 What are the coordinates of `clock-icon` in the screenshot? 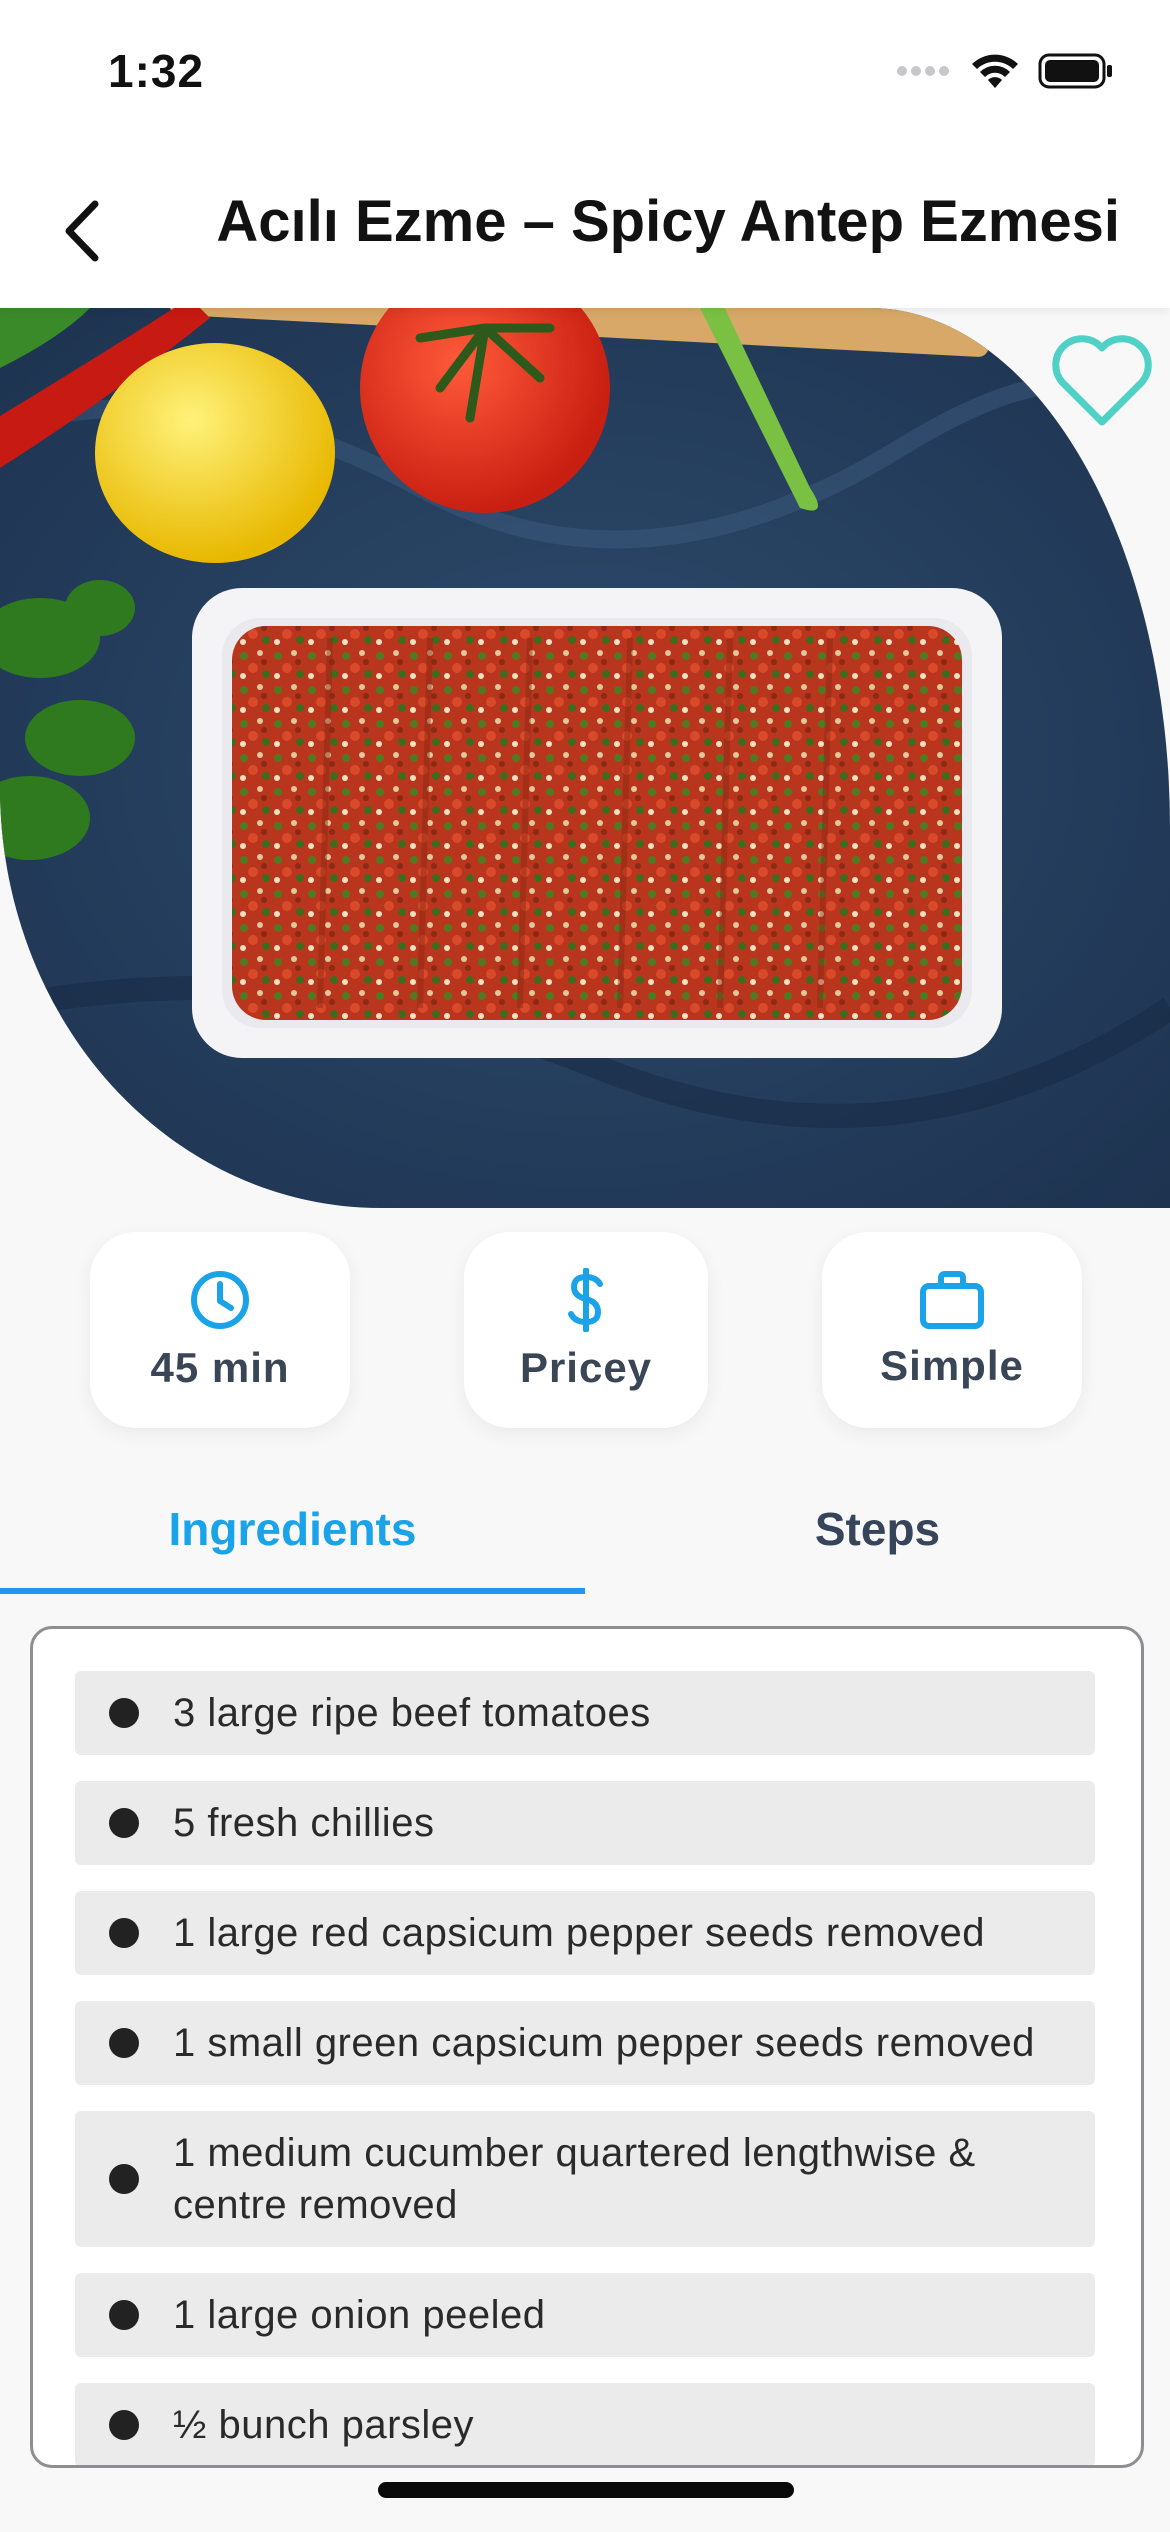 It's located at (220, 1300).